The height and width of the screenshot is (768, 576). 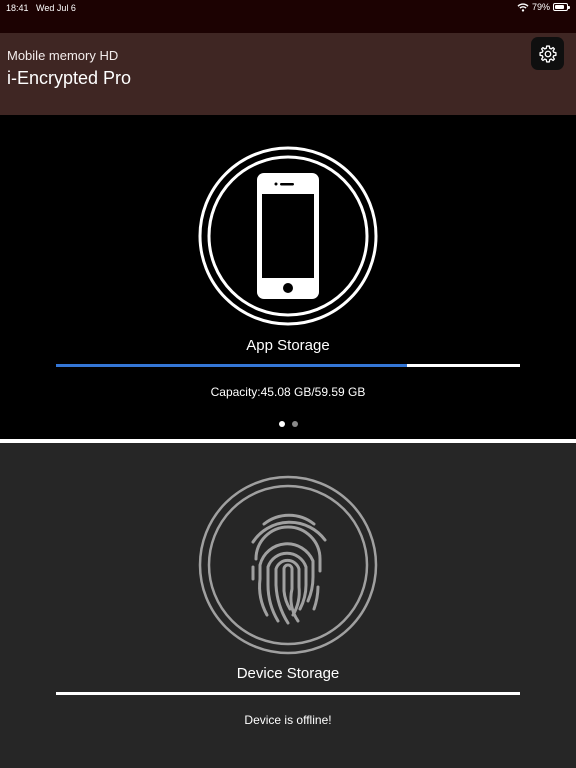 I want to click on battery-charging-icon, so click(x=561, y=7).